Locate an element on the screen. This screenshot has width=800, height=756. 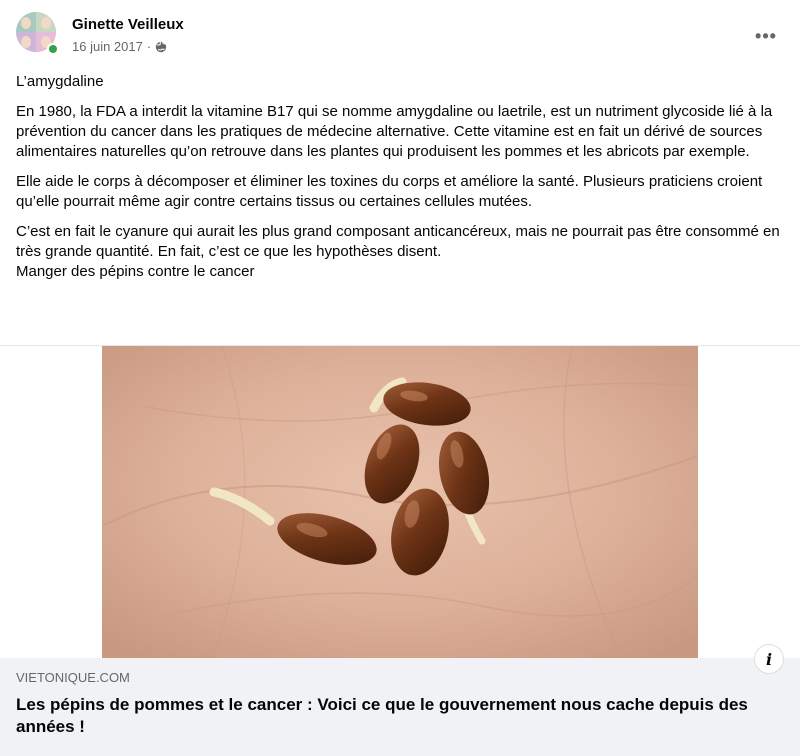
post-closing-line: Manger des pépins contre le cancer is located at coordinates (135, 271).